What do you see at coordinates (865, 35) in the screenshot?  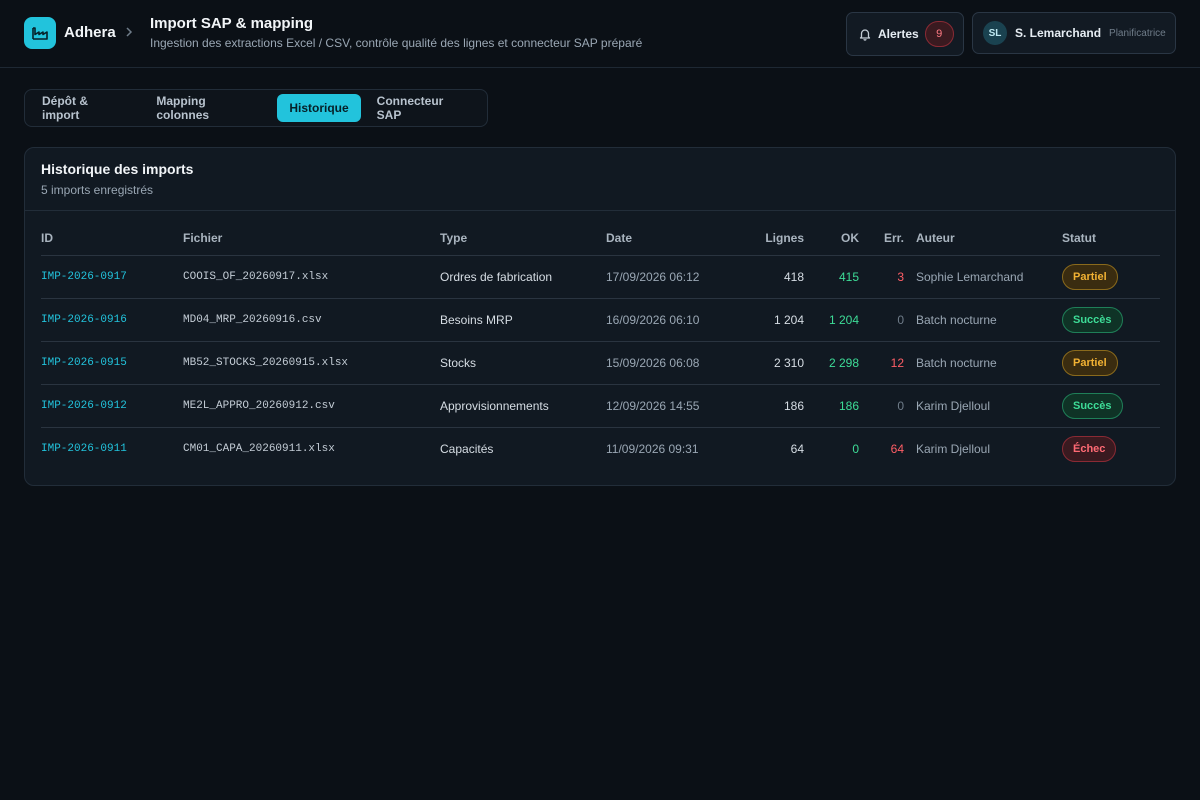 I see `bell-icon` at bounding box center [865, 35].